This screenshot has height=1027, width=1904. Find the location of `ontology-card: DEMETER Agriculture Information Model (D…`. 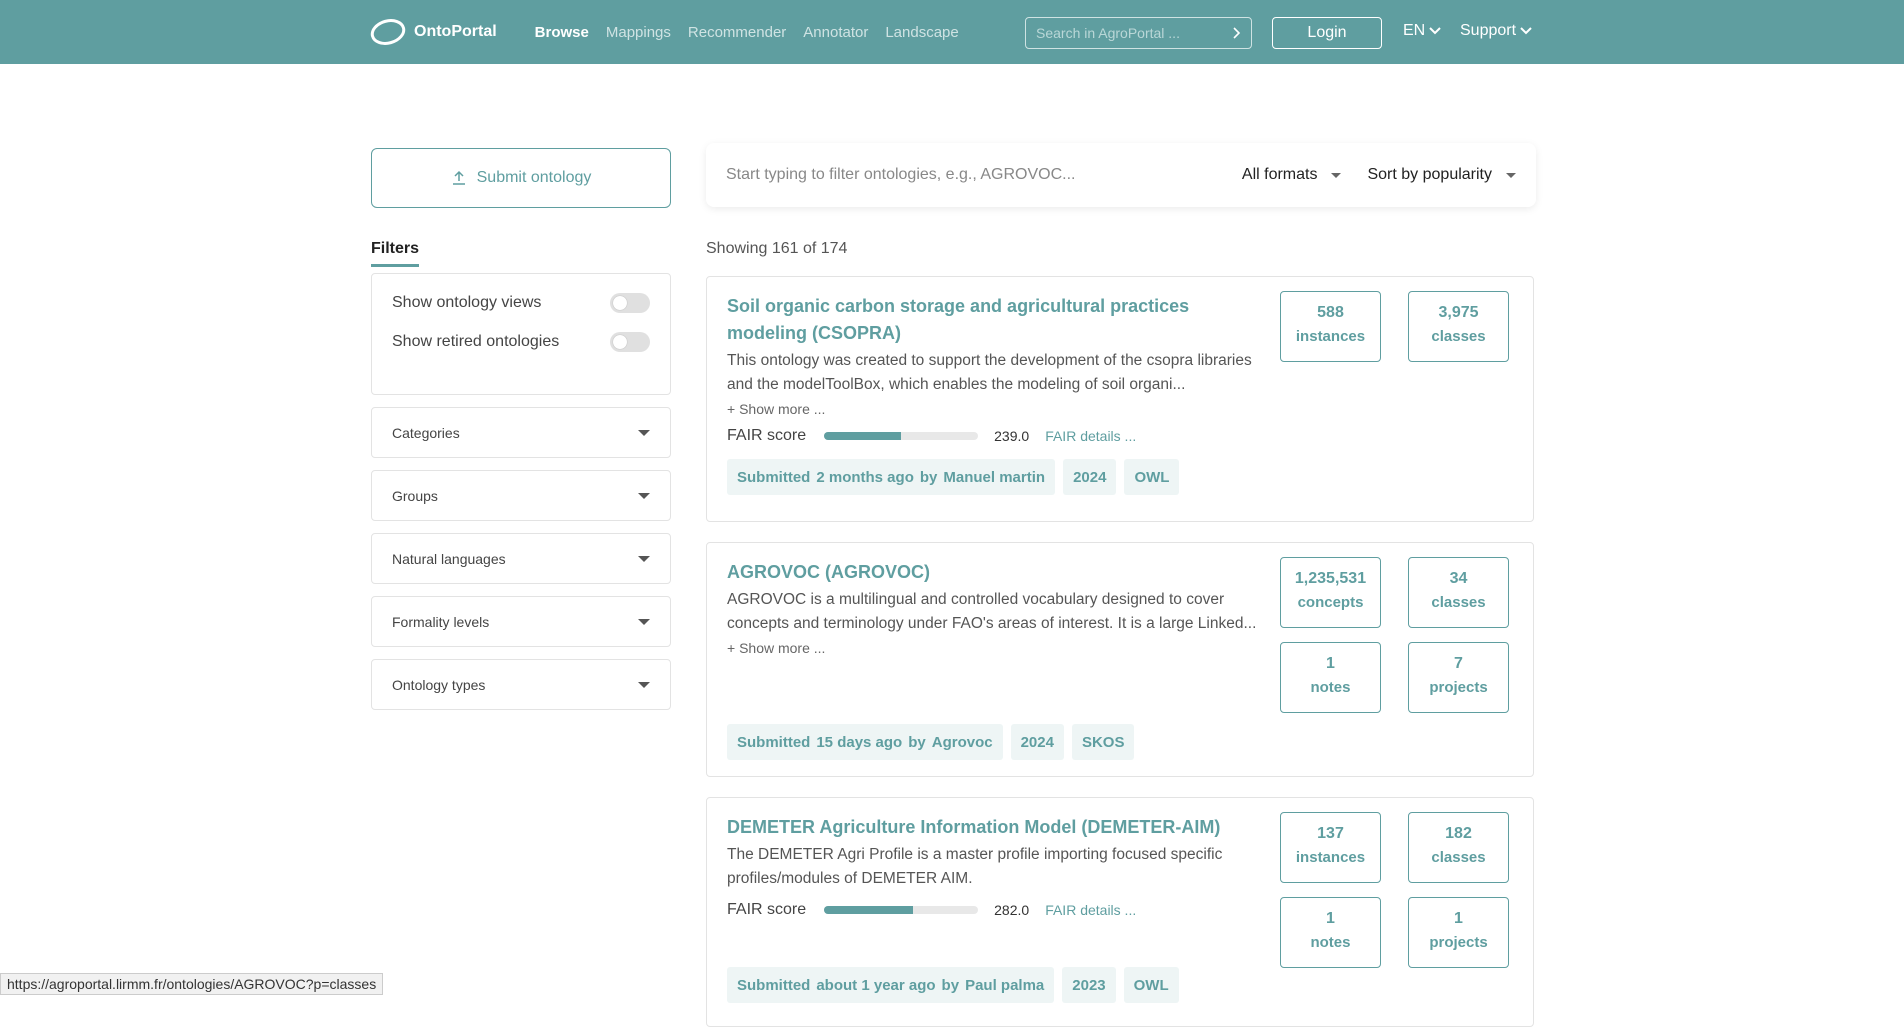

ontology-card: DEMETER Agriculture Information Model (D… is located at coordinates (1120, 912).